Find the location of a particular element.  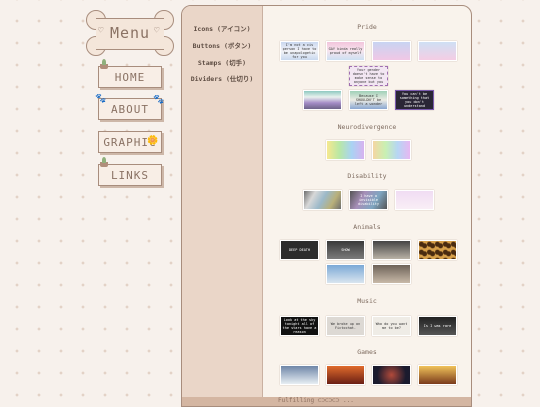

stamp: Who do you want me to be? is located at coordinates (391, 326).